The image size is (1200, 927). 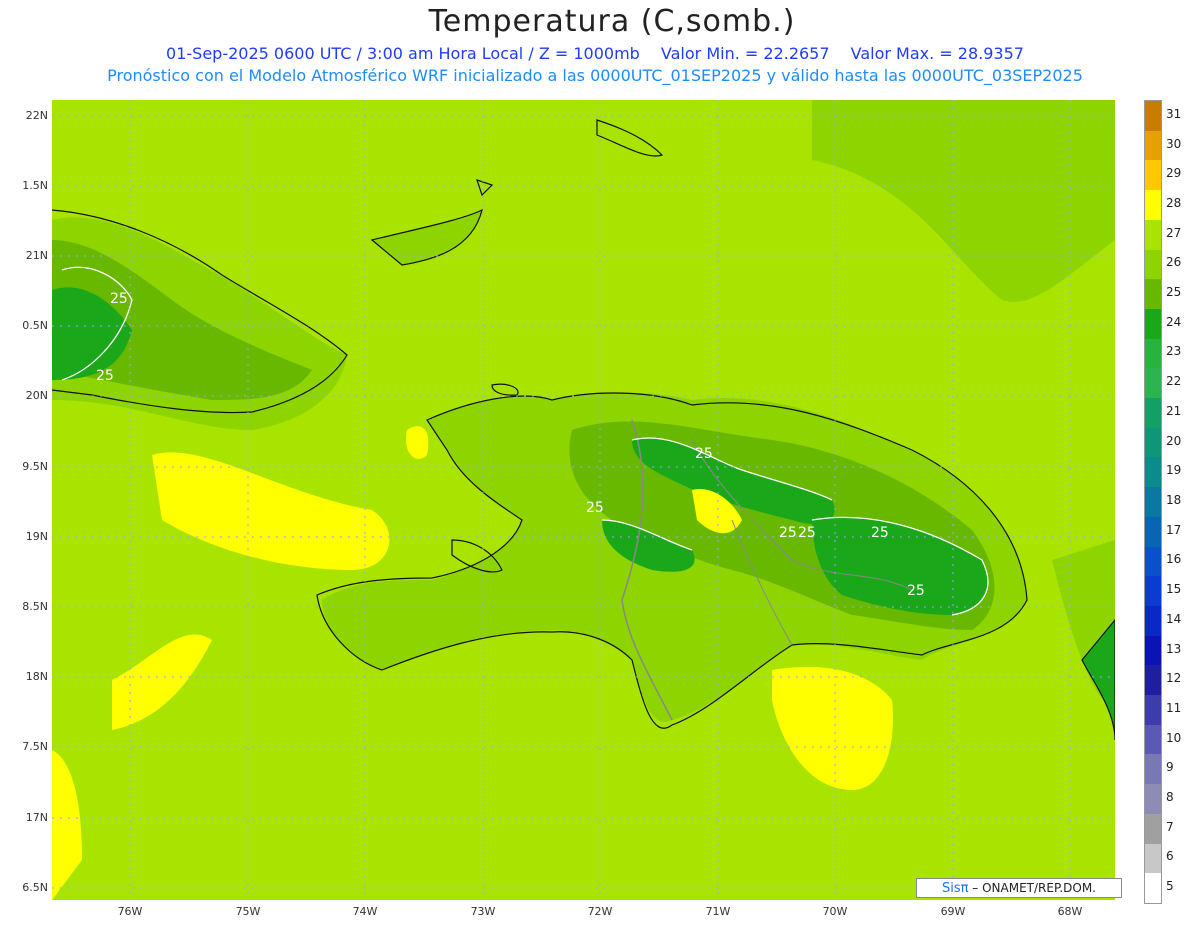 What do you see at coordinates (612, 21) in the screenshot?
I see `map-title: Temperatura (C,somb.)` at bounding box center [612, 21].